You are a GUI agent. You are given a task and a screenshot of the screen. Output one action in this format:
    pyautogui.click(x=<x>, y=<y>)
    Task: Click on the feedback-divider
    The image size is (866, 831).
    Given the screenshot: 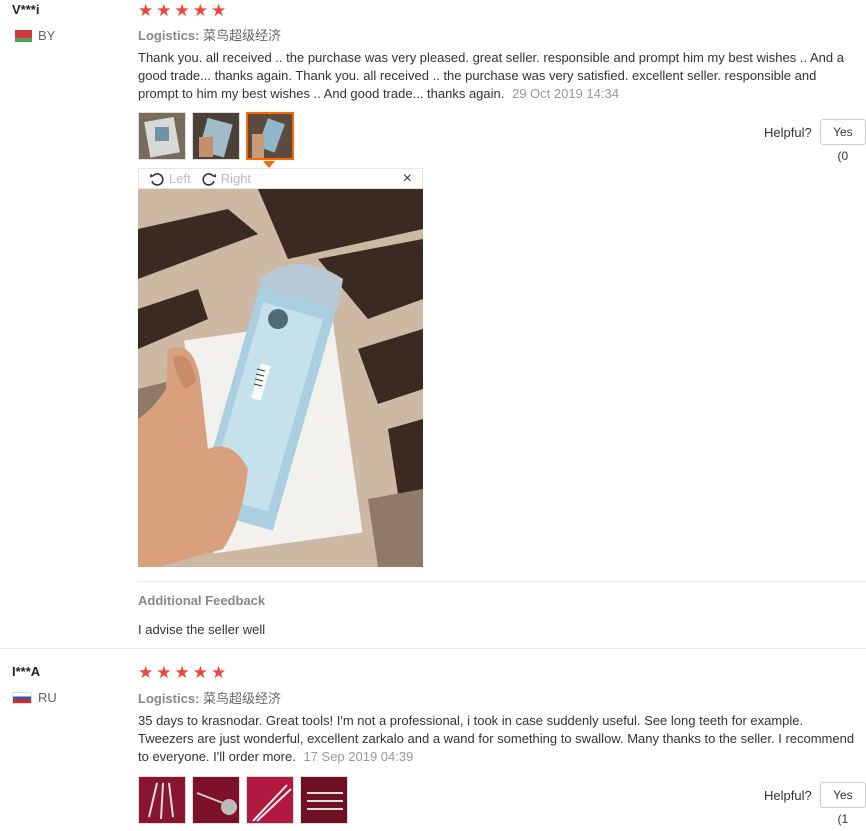 What is the action you would take?
    pyautogui.click(x=502, y=581)
    